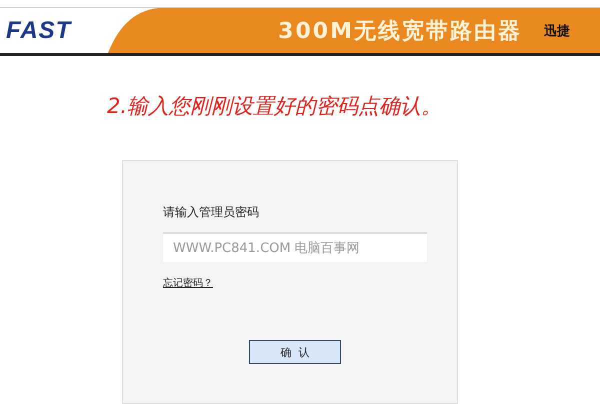  I want to click on password-label: 请输入管理员密码, so click(211, 212).